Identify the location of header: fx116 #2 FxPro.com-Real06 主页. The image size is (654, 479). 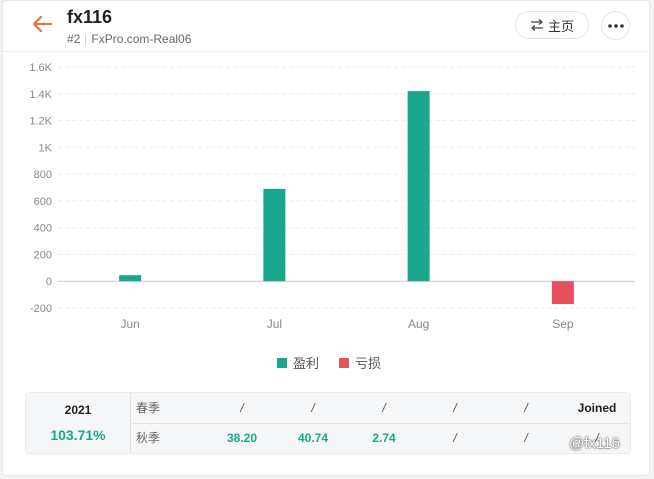
(326, 26).